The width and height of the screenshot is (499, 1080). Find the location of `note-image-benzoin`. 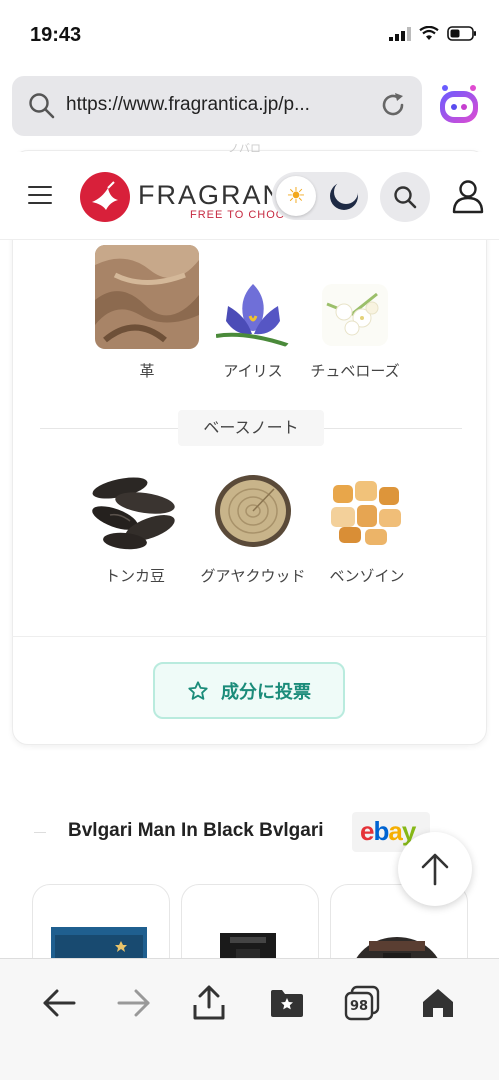

note-image-benzoin is located at coordinates (367, 512).